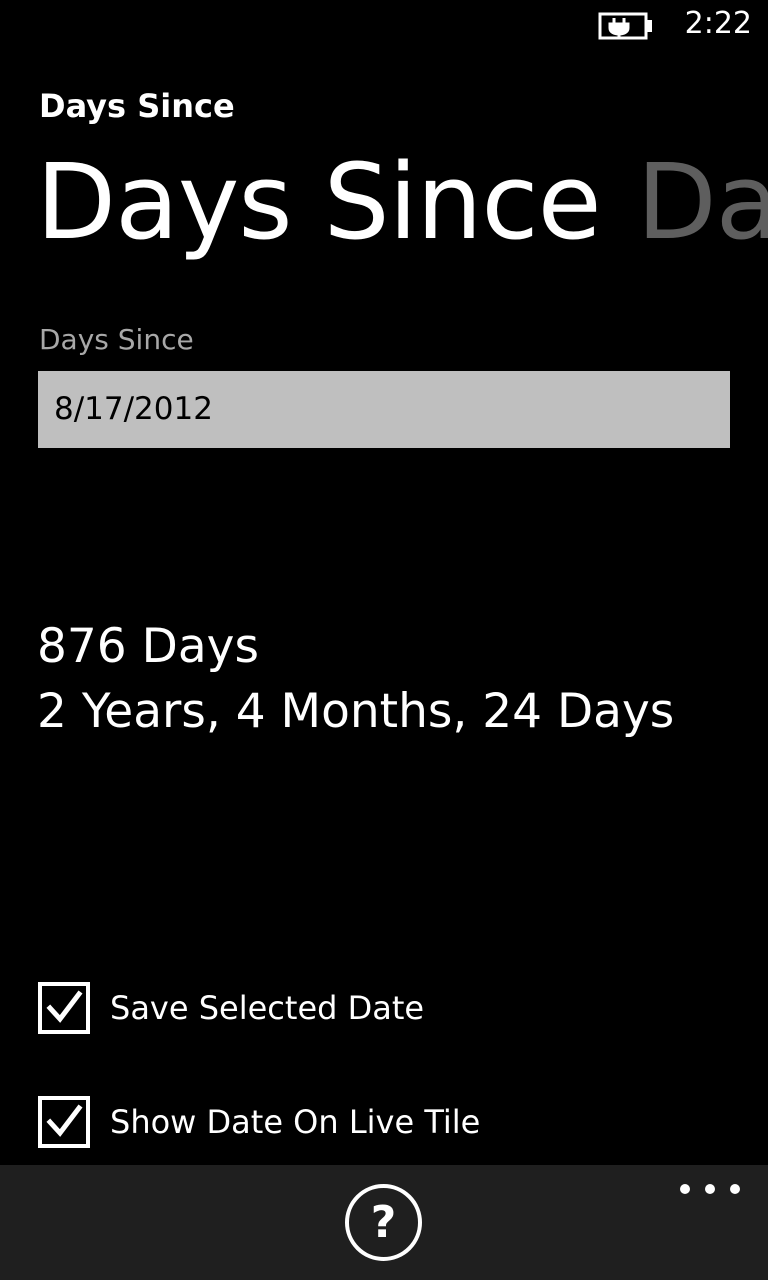  I want to click on app-bar: ?, so click(384, 1222).